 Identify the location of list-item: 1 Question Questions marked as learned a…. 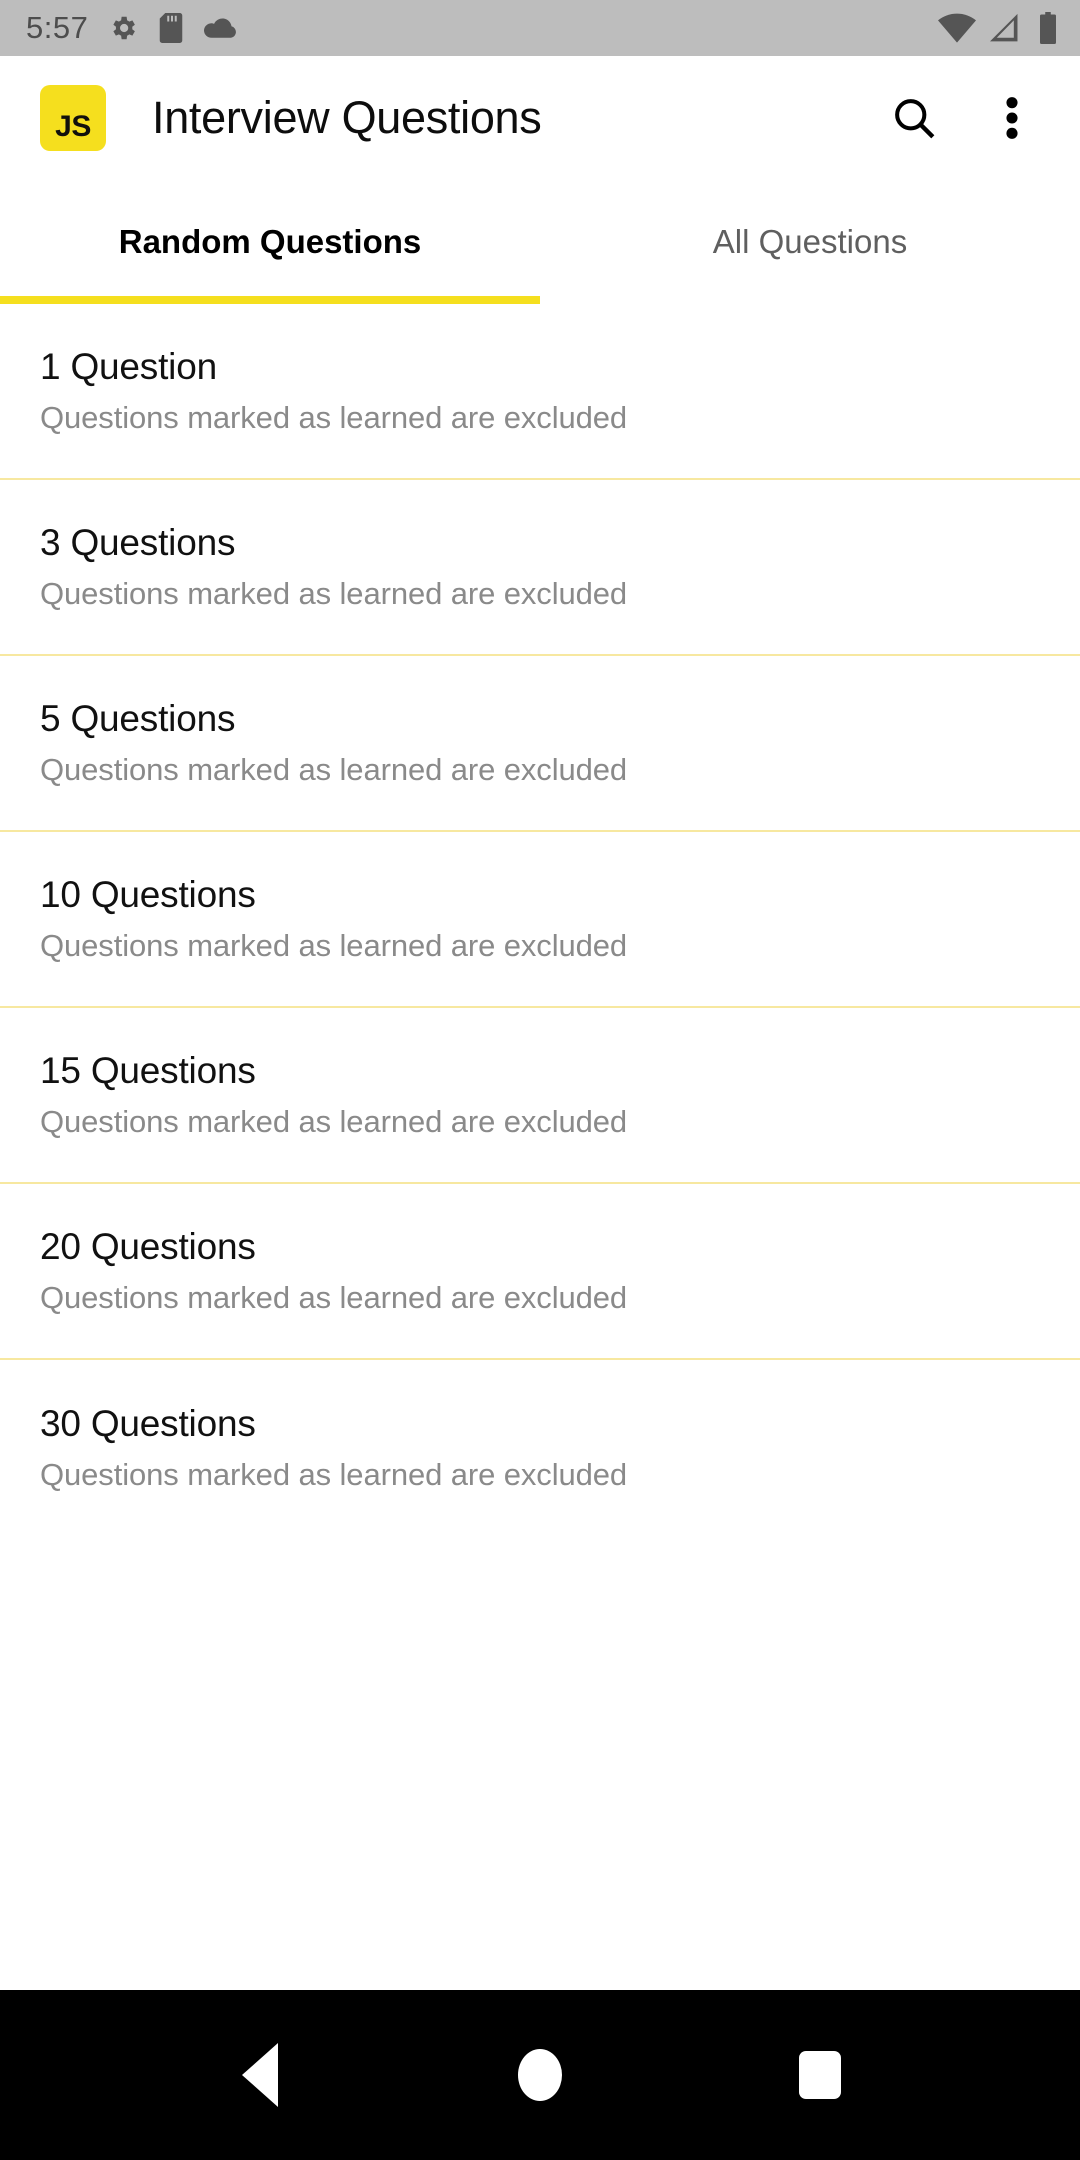
(540, 392).